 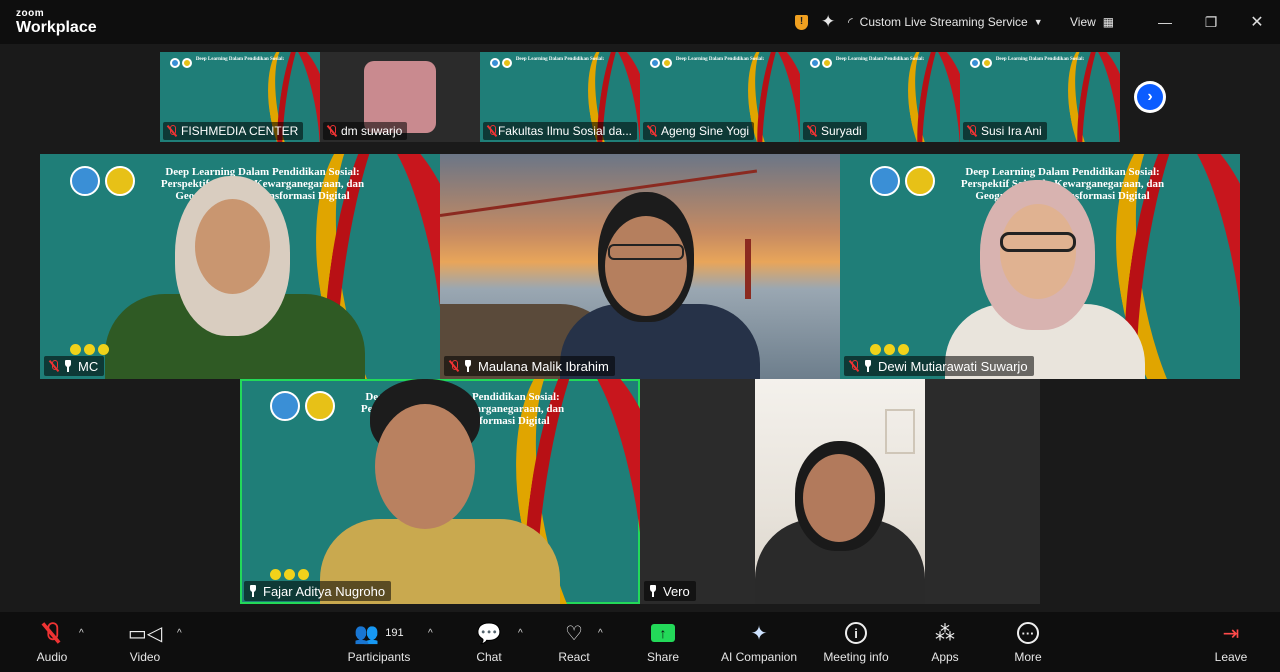 What do you see at coordinates (574, 657) in the screenshot?
I see `react-label: React` at bounding box center [574, 657].